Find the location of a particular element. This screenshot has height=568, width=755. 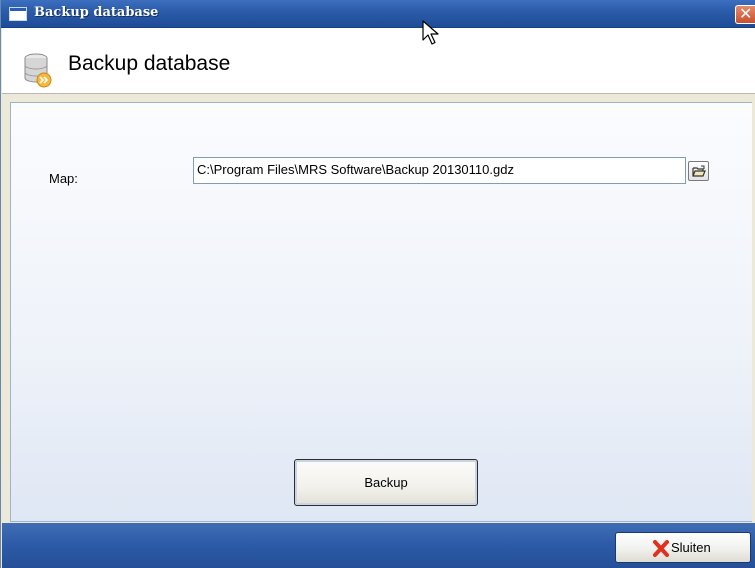

title-bar: Backup database ✕ is located at coordinates (378, 14).